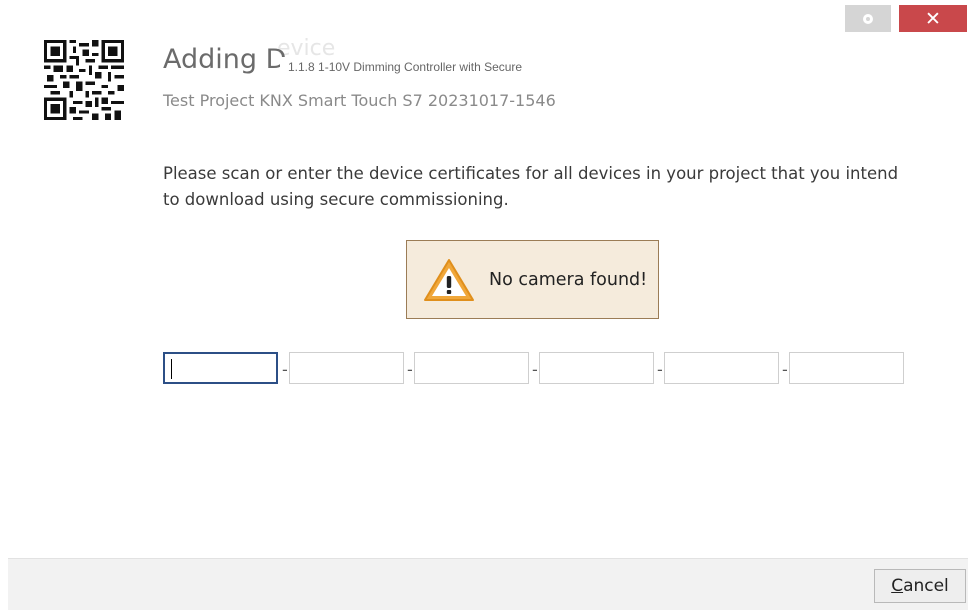 The image size is (968, 610). I want to click on settings-button, so click(868, 18).